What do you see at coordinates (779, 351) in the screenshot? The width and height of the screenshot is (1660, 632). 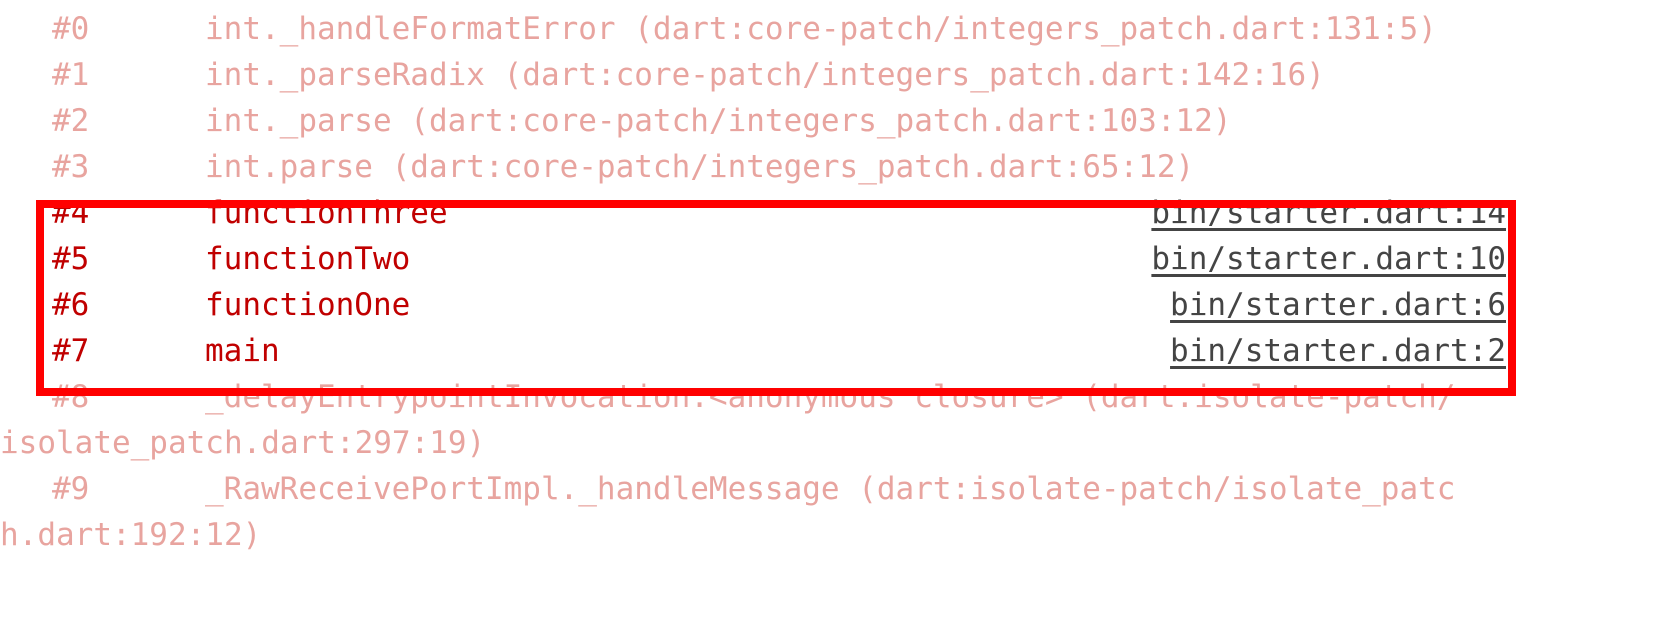 I see `stack-frame-highlighted: #7 main bin/starter.dart:2` at bounding box center [779, 351].